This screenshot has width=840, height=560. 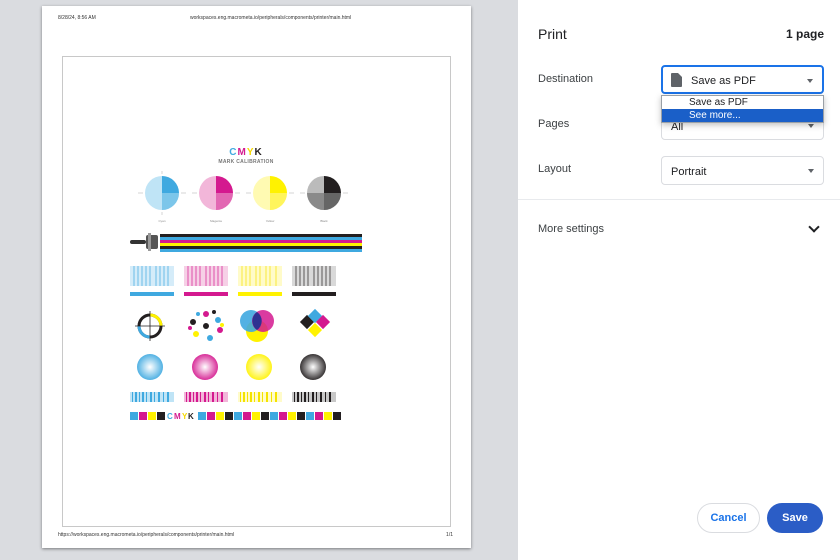 What do you see at coordinates (554, 124) in the screenshot?
I see `pages-label: Pages` at bounding box center [554, 124].